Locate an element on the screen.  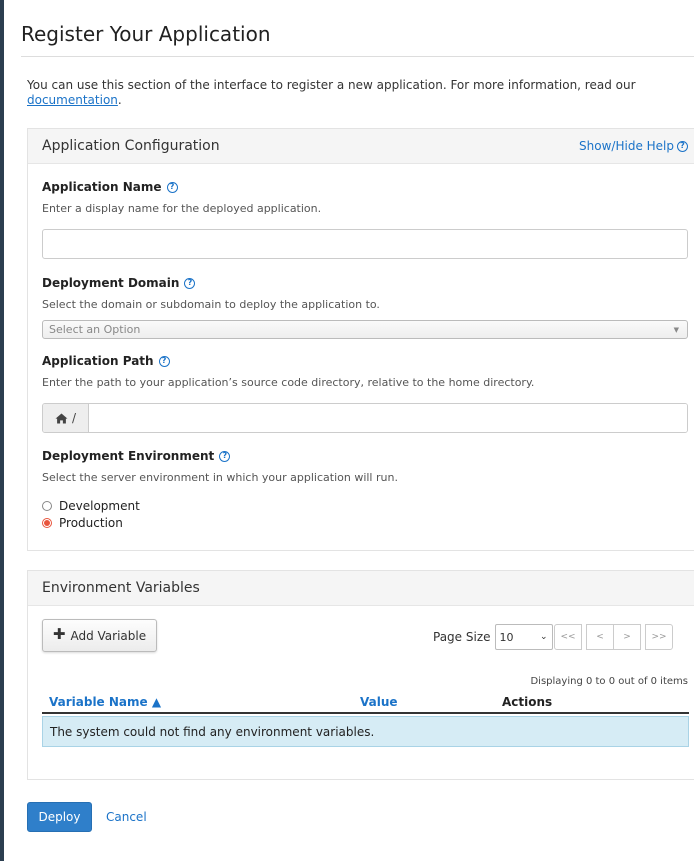
page-size-control: Page Size 10 ⌄ is located at coordinates (493, 637).